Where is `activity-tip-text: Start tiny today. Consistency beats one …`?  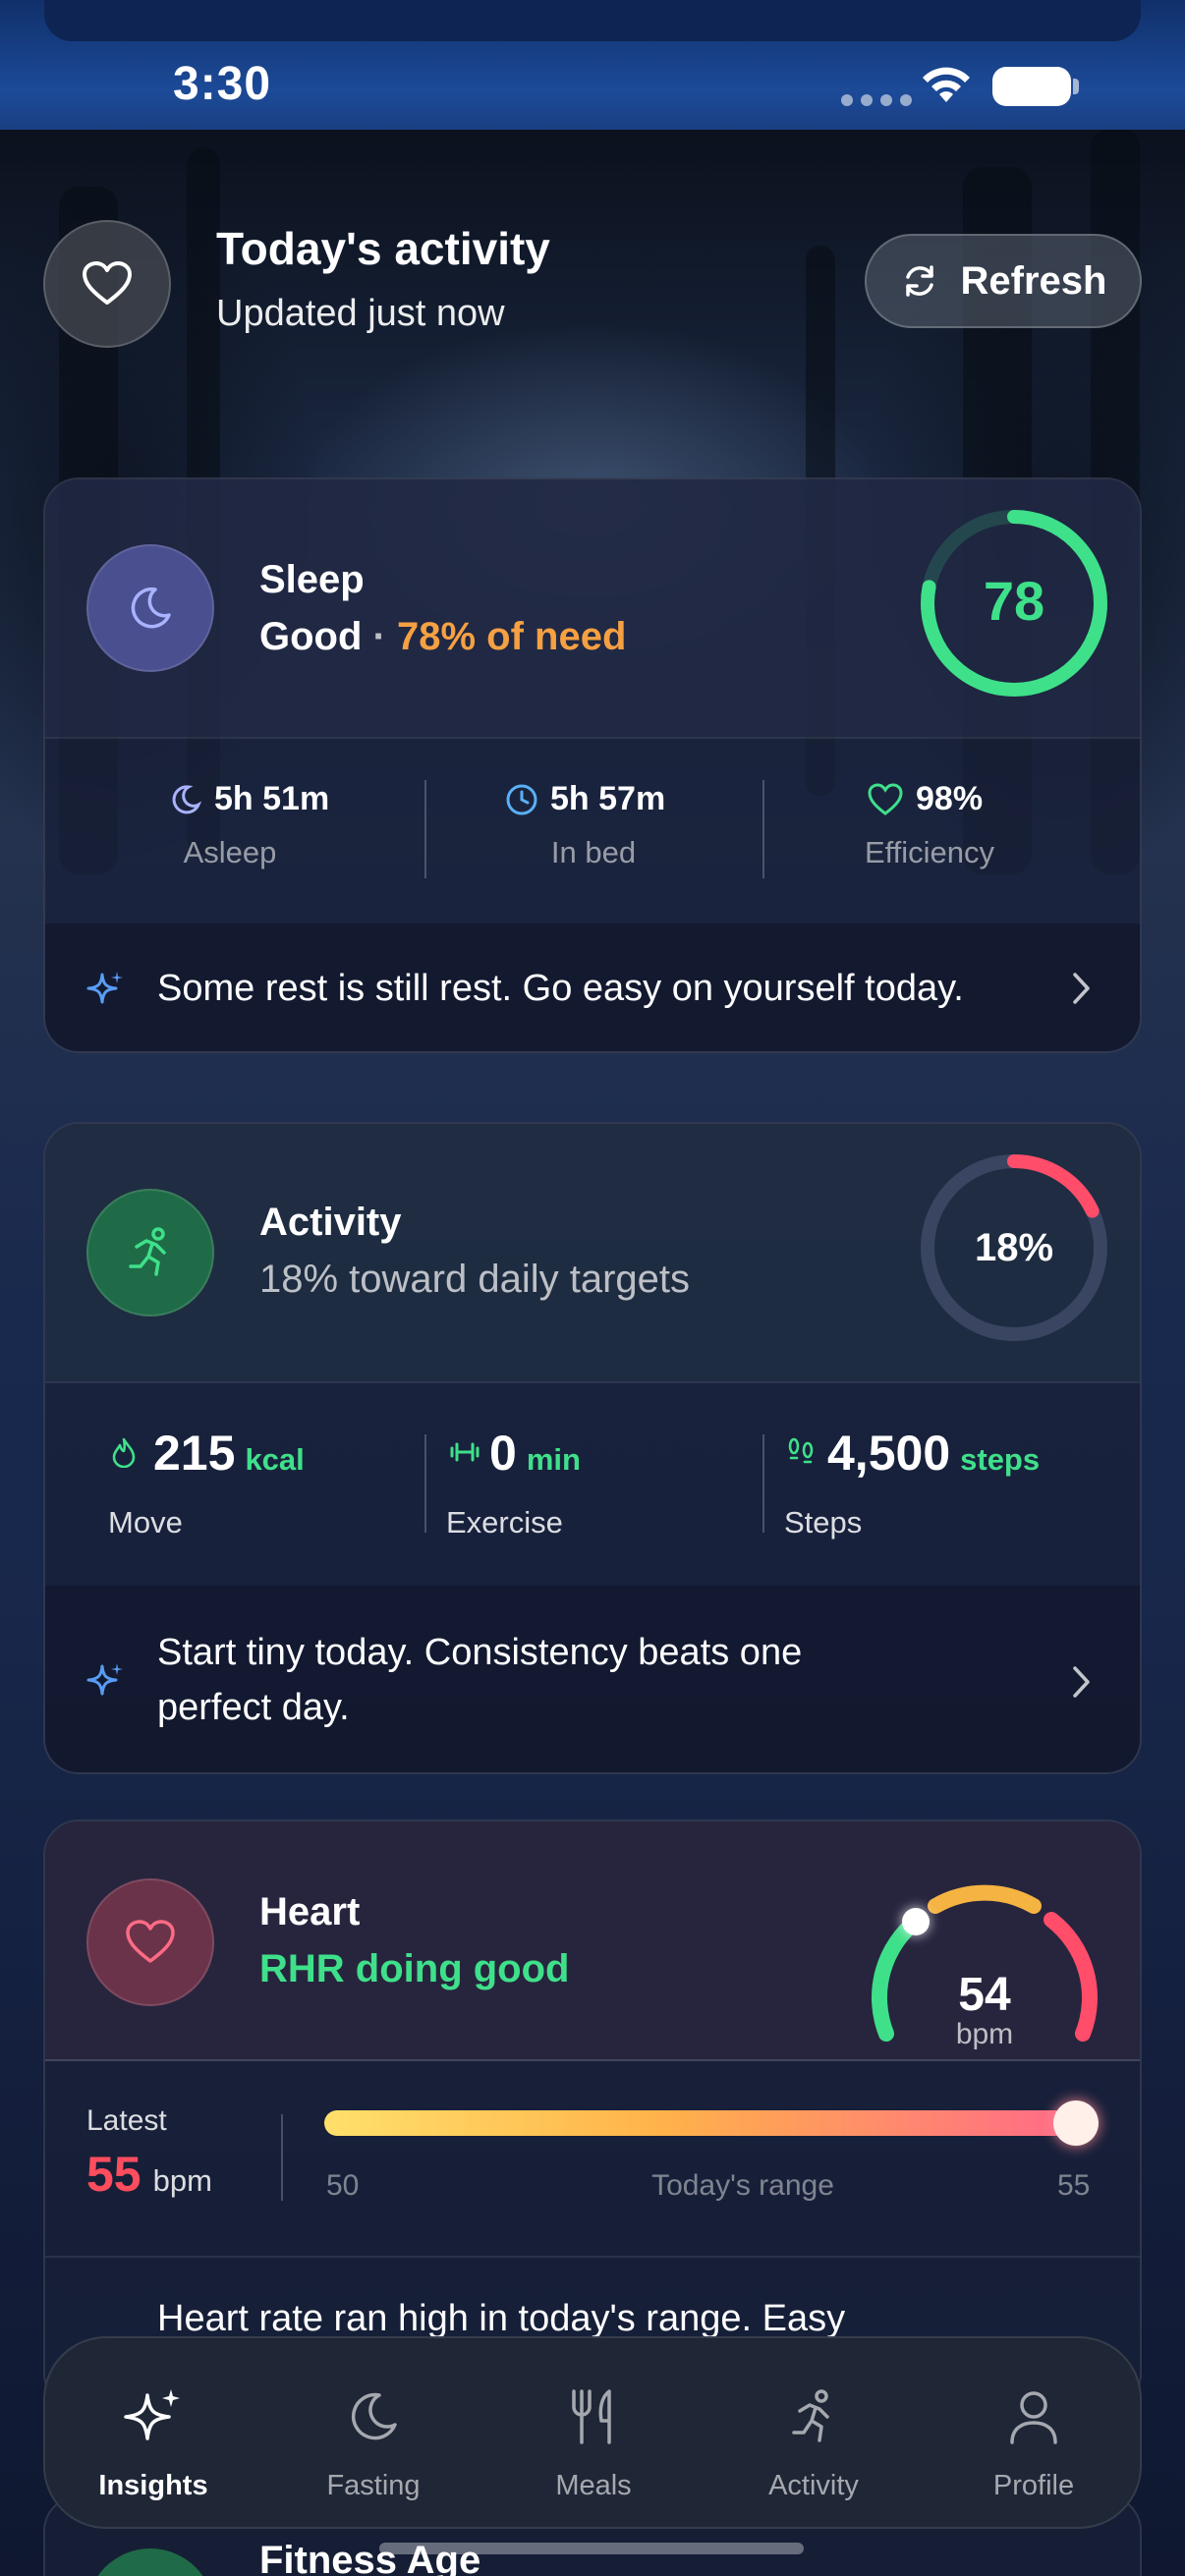
activity-tip-text: Start tiny today. Consistency beats one … is located at coordinates (480, 1680).